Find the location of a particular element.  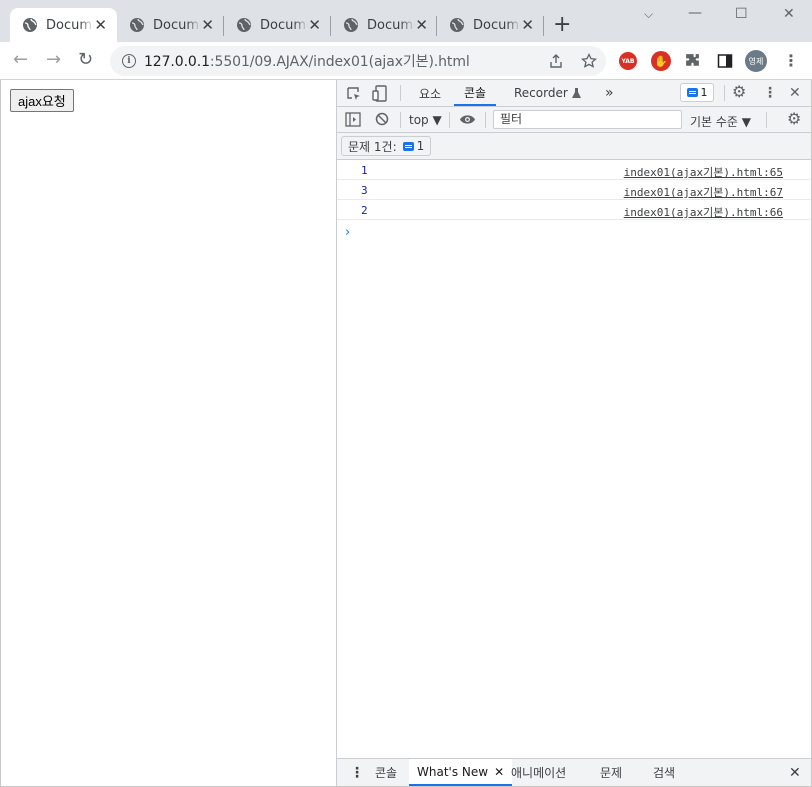

drawer-tab-issues: 문제 is located at coordinates (611, 772).